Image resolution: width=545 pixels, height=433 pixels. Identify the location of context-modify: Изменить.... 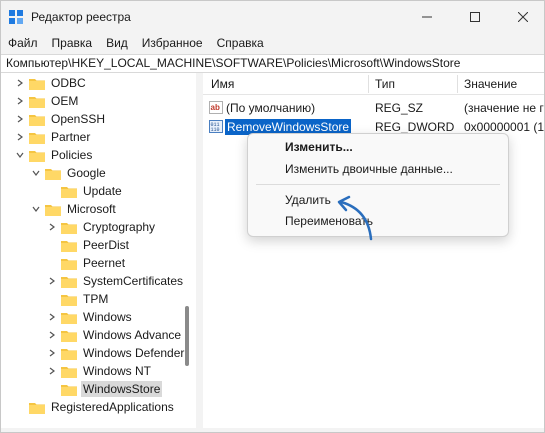
(319, 147).